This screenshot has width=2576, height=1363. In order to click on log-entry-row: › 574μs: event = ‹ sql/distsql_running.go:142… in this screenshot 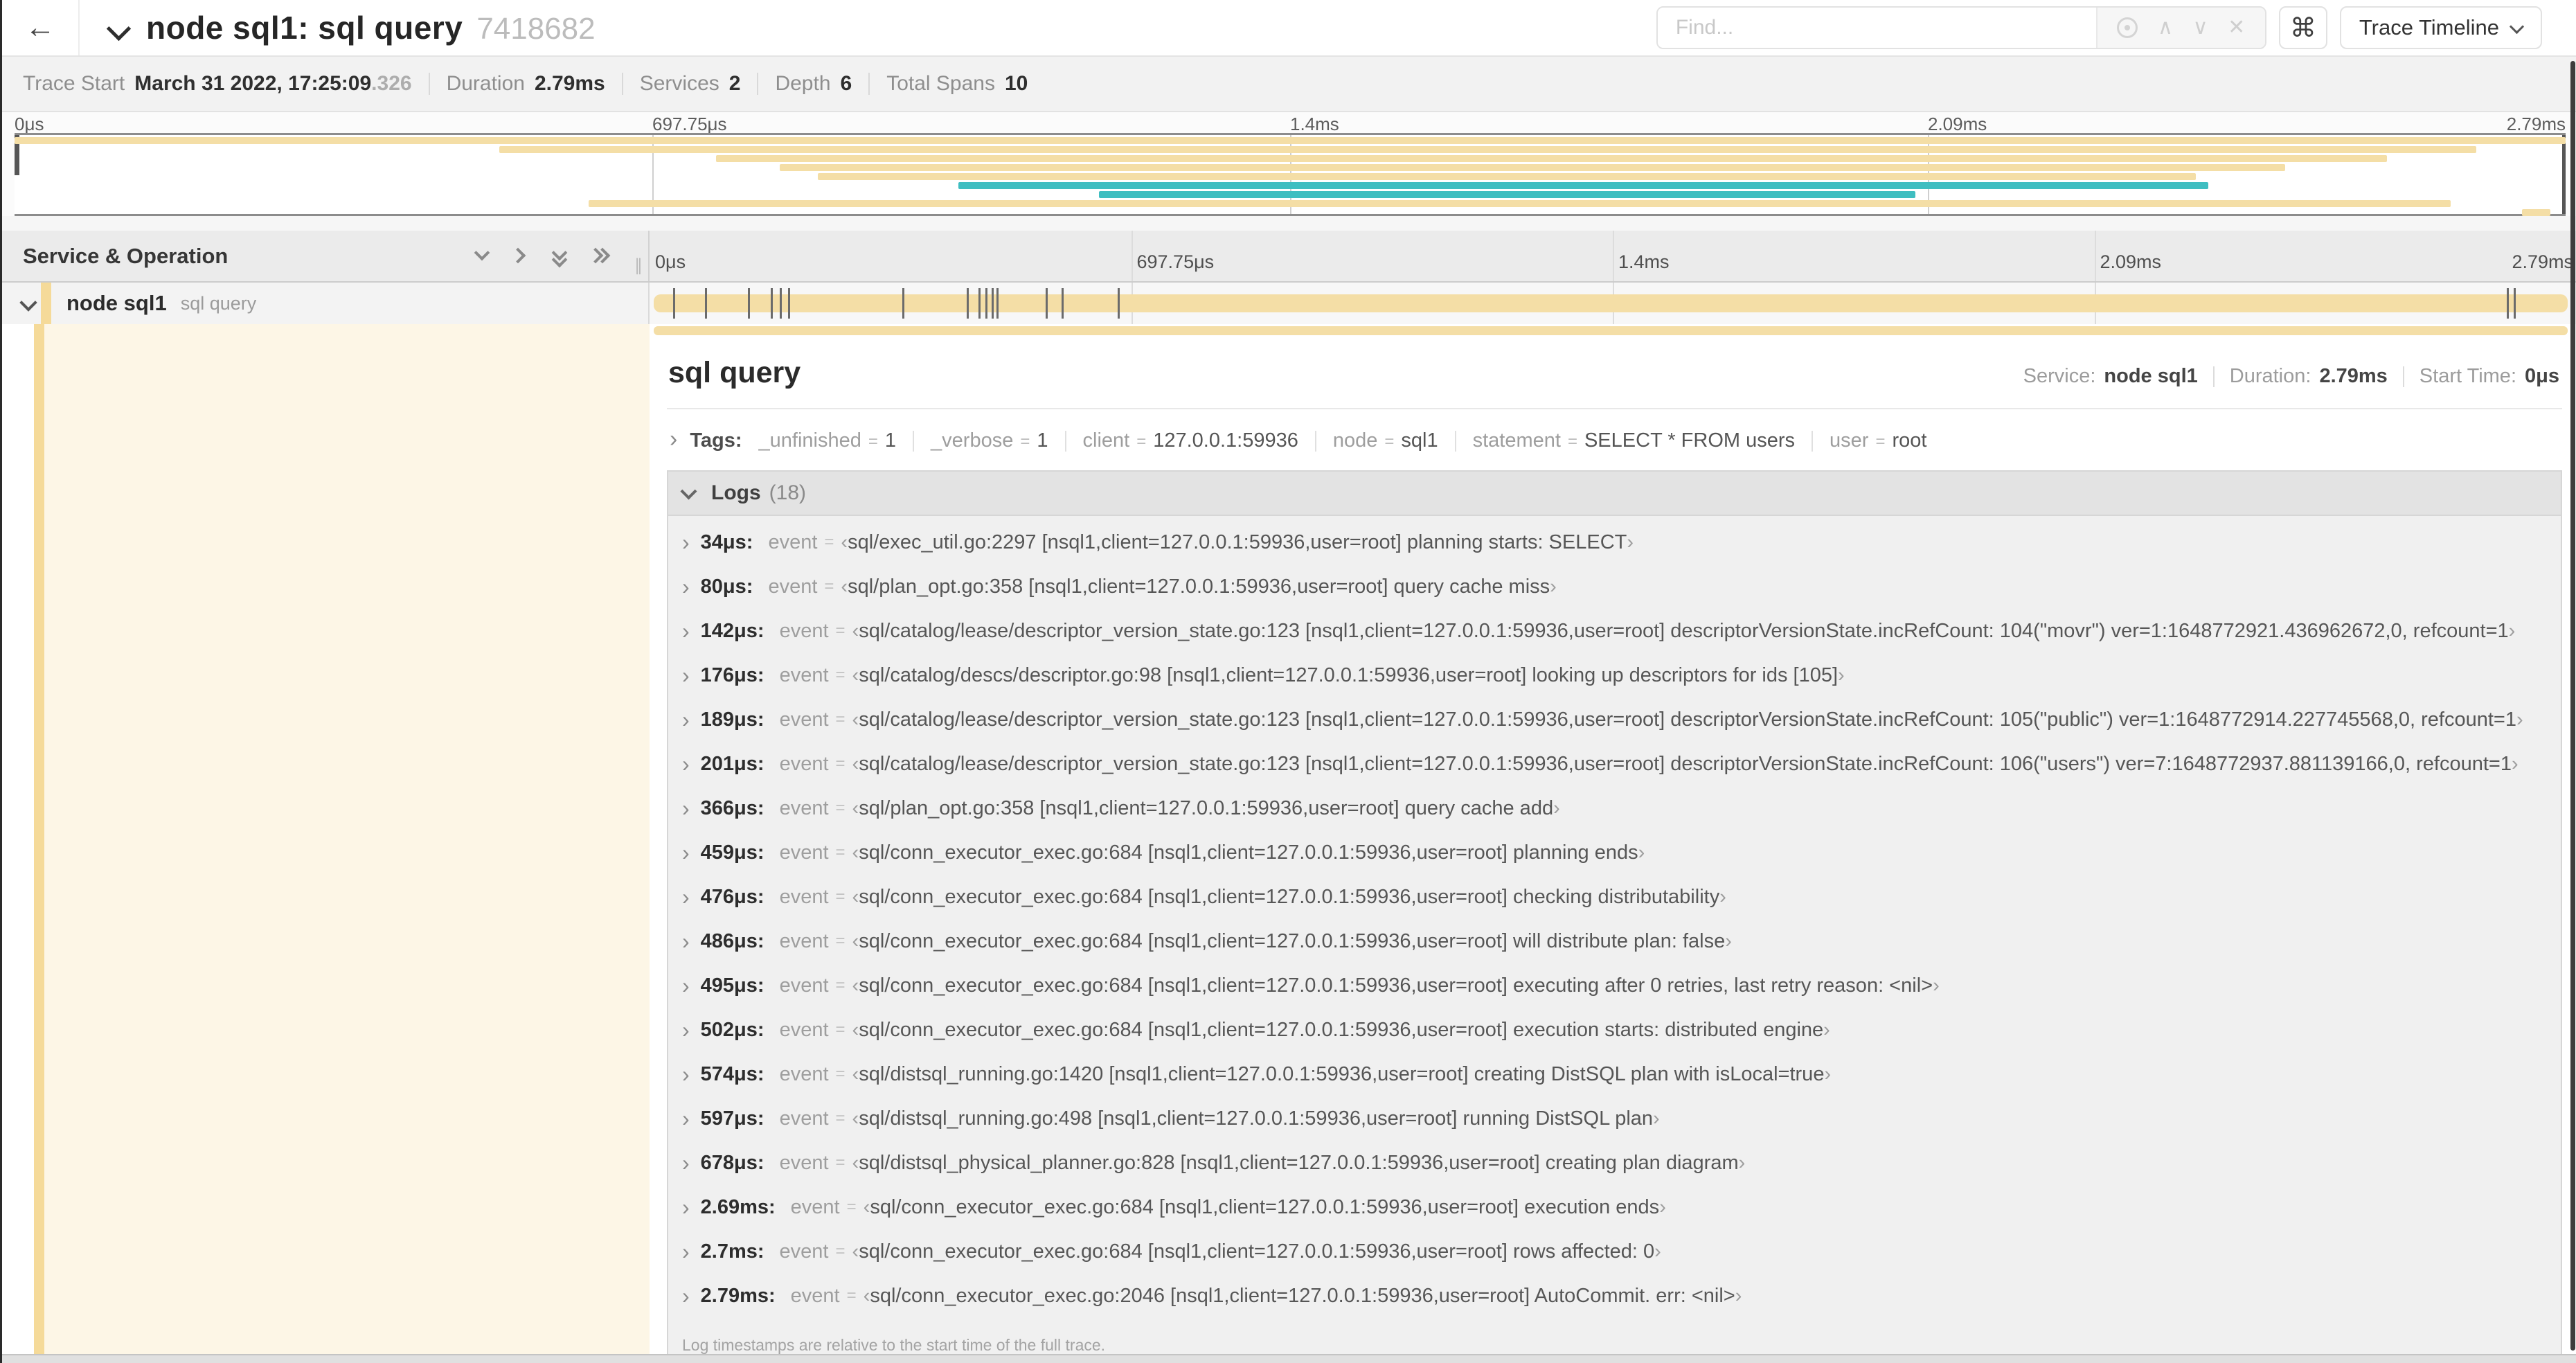, I will do `click(1615, 1074)`.